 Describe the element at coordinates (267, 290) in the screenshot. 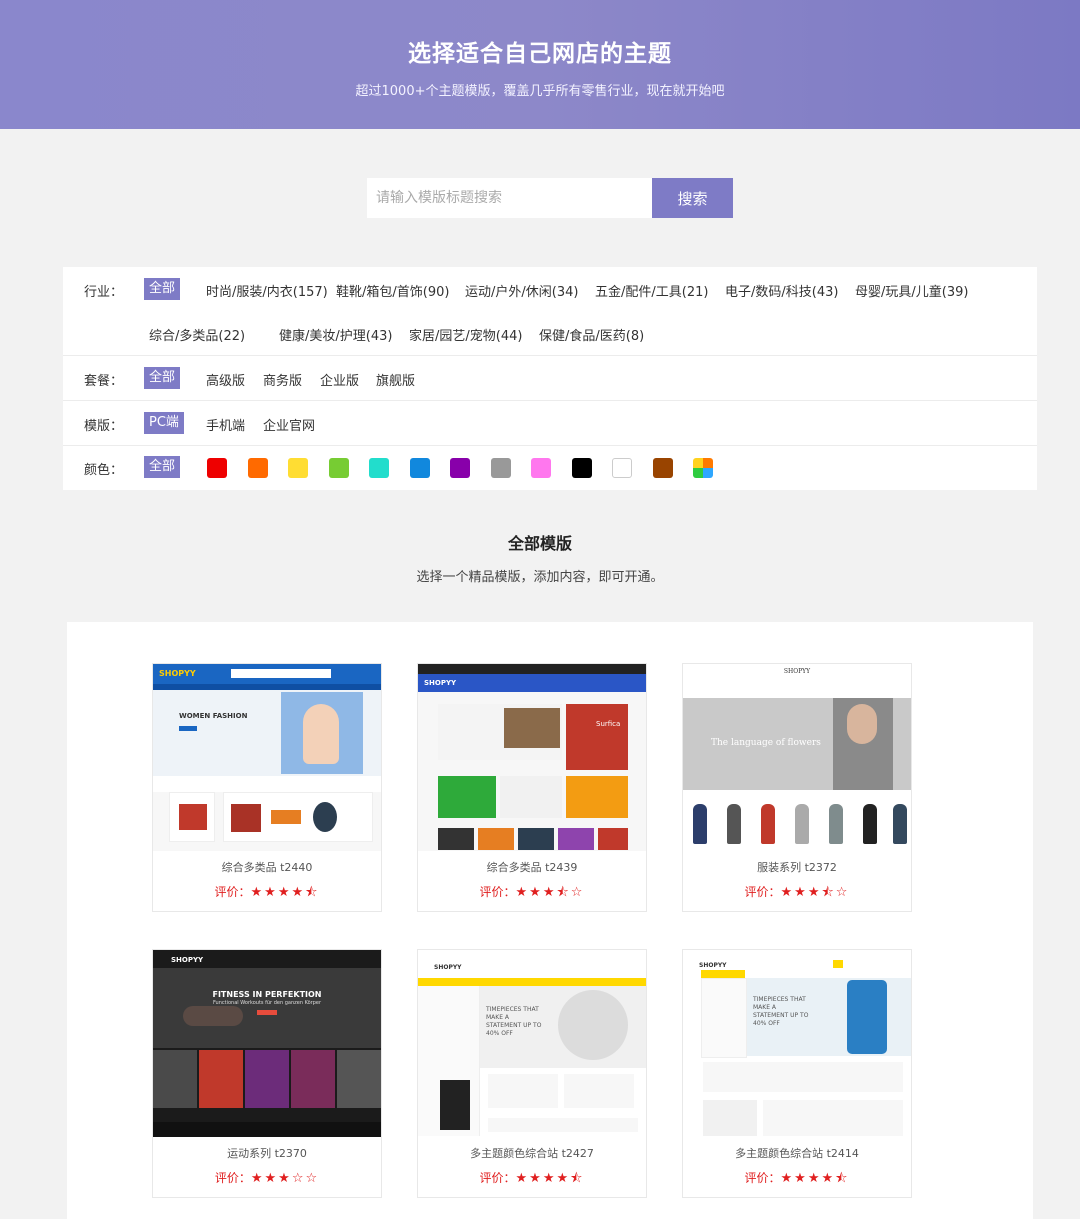

I see `industry-fashion: 时尚/服装/内衣(157)` at that location.